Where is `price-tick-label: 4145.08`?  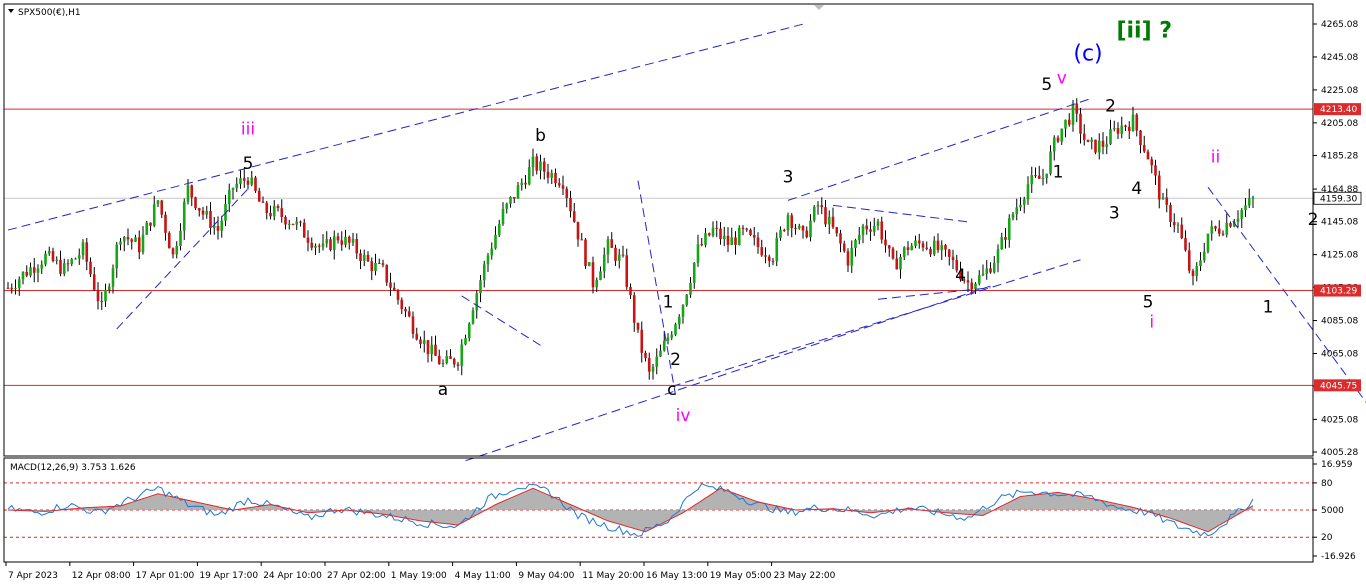 price-tick-label: 4145.08 is located at coordinates (1339, 223).